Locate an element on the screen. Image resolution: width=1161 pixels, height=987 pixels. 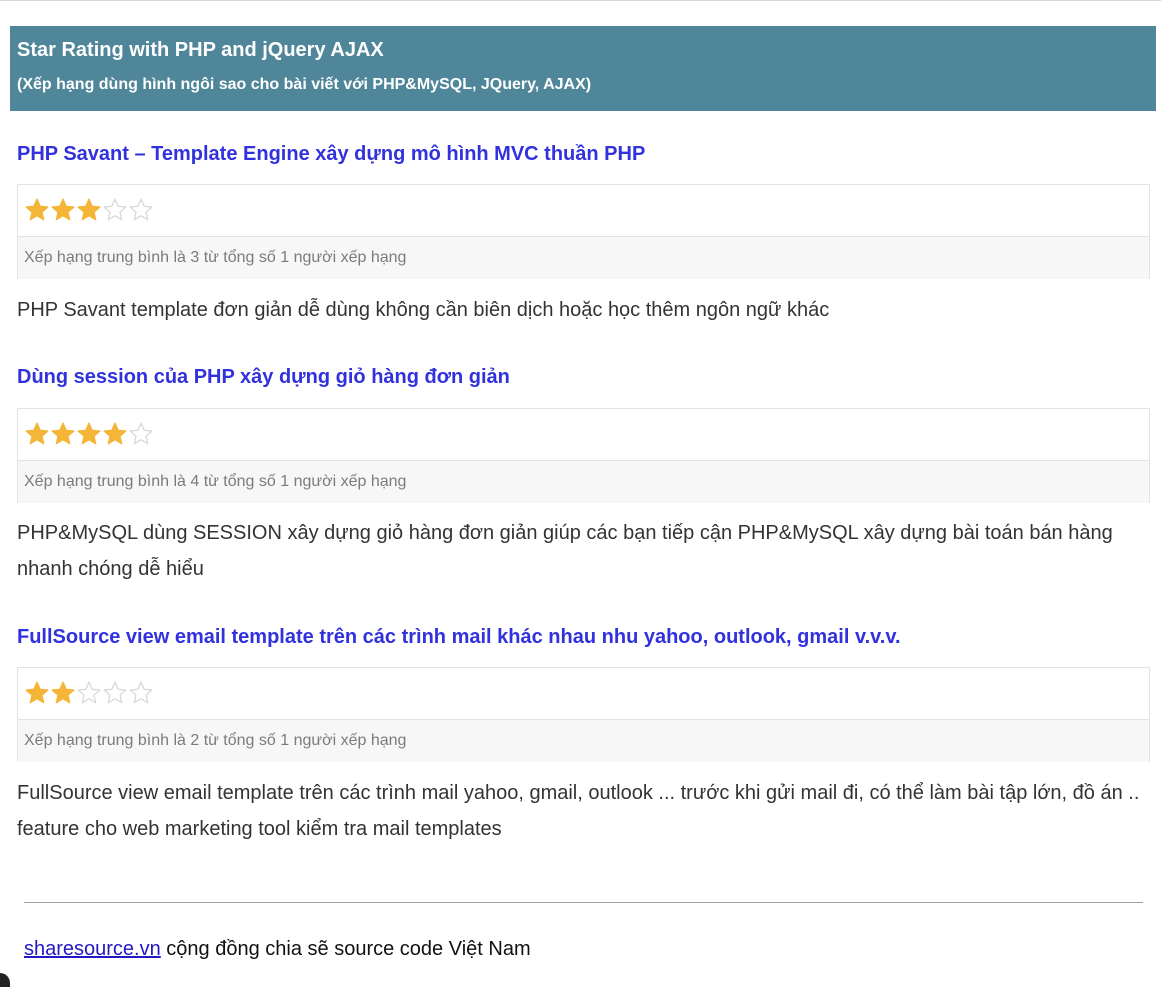
top-divider is located at coordinates (580, 0).